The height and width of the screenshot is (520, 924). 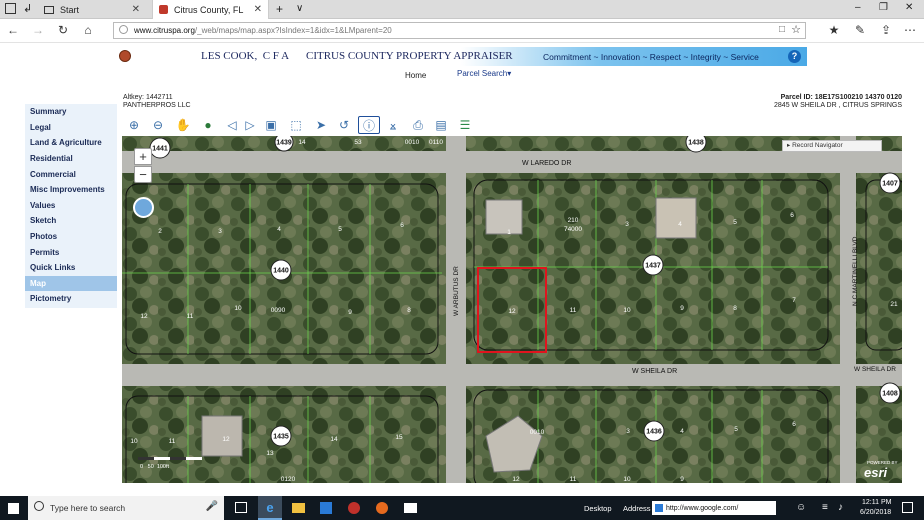 What do you see at coordinates (241, 507) in the screenshot?
I see `task-view-icon` at bounding box center [241, 507].